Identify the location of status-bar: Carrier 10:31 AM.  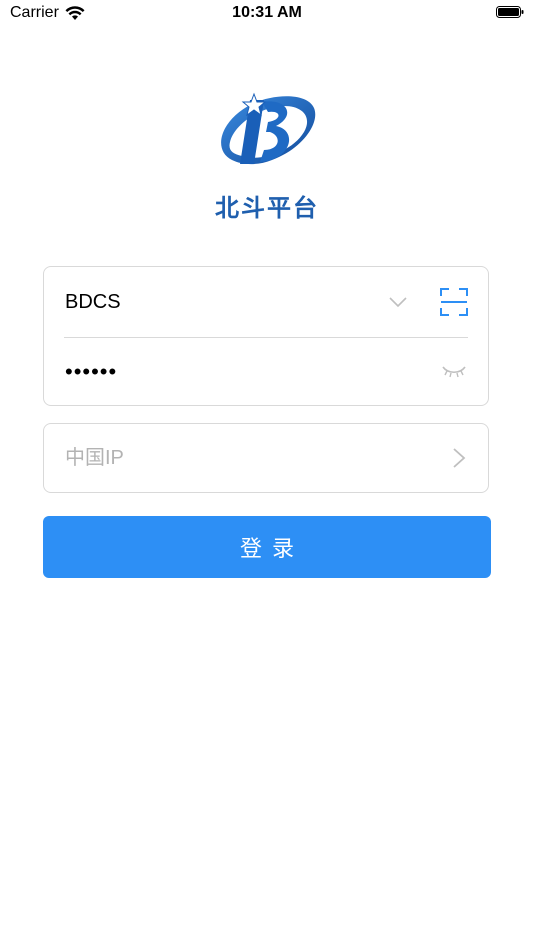
(267, 15).